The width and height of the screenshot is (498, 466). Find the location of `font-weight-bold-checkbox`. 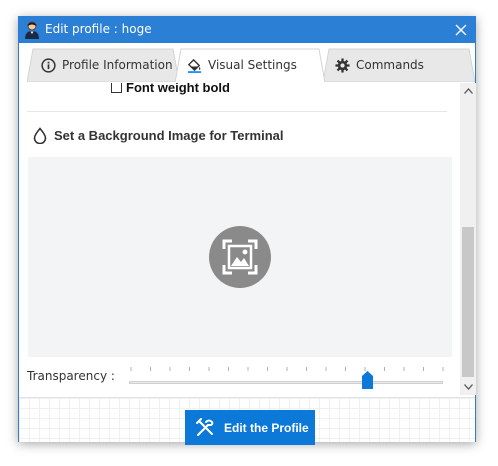

font-weight-bold-checkbox is located at coordinates (116, 88).